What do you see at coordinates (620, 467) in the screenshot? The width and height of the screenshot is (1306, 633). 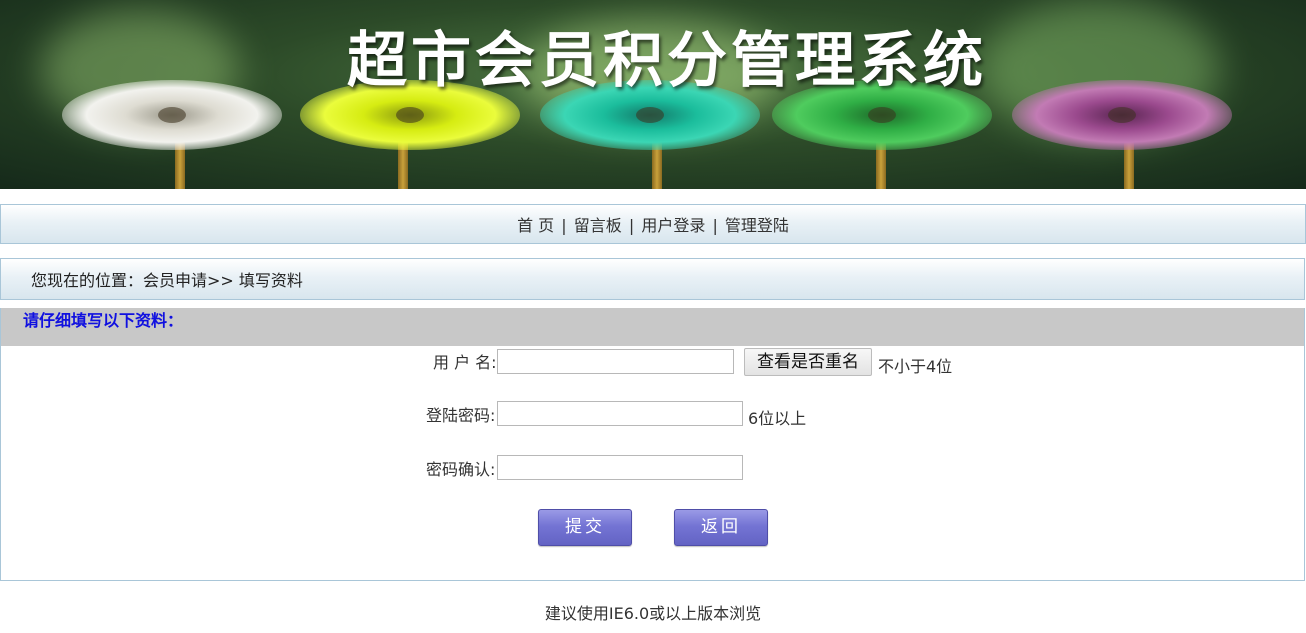 I see `confirm-password-input` at bounding box center [620, 467].